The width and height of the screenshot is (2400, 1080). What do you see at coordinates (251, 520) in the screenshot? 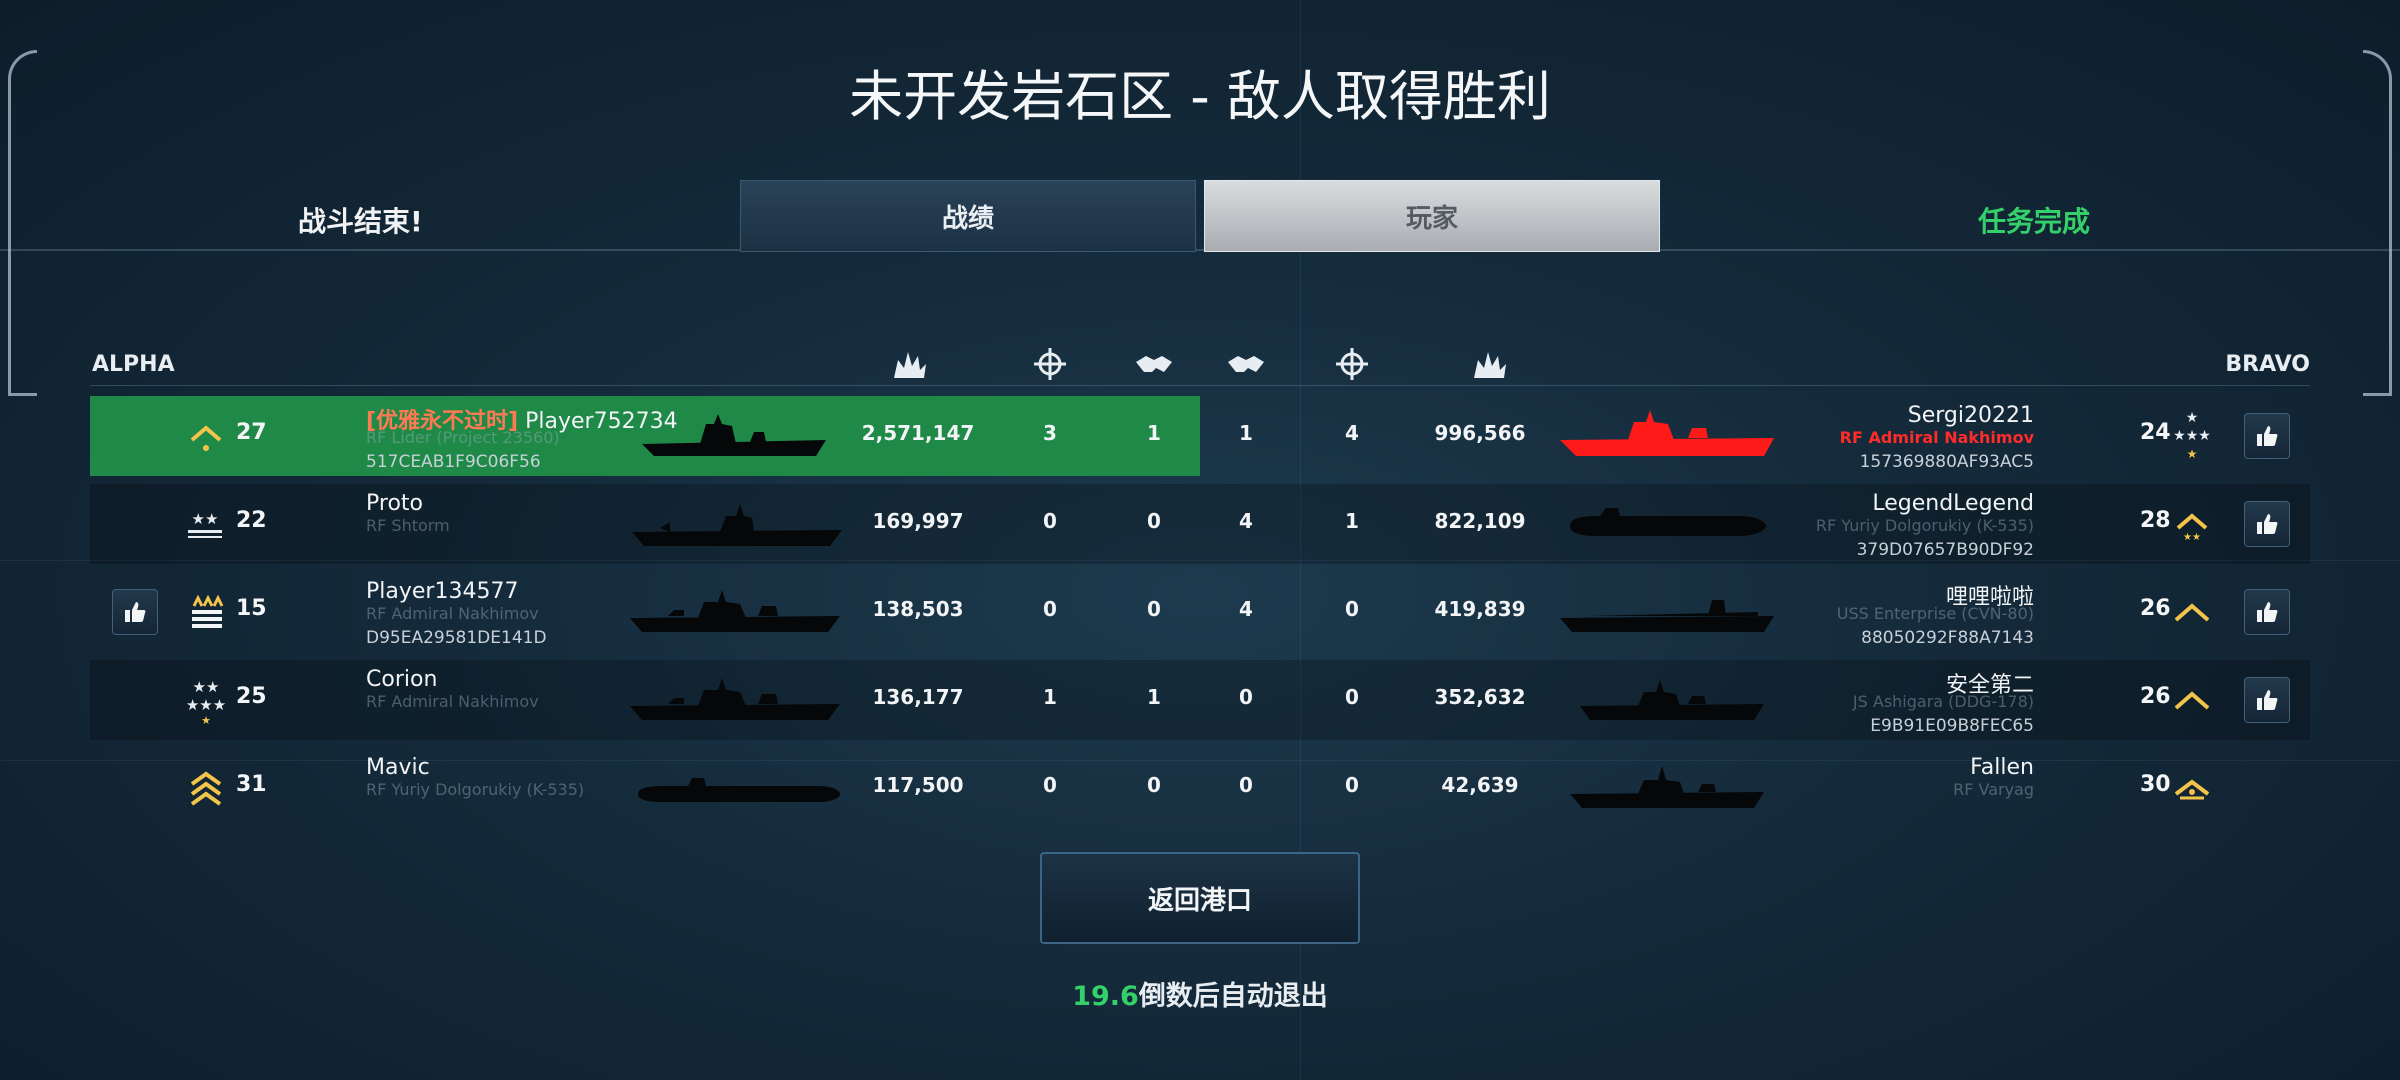
I see `player-level: 22` at bounding box center [251, 520].